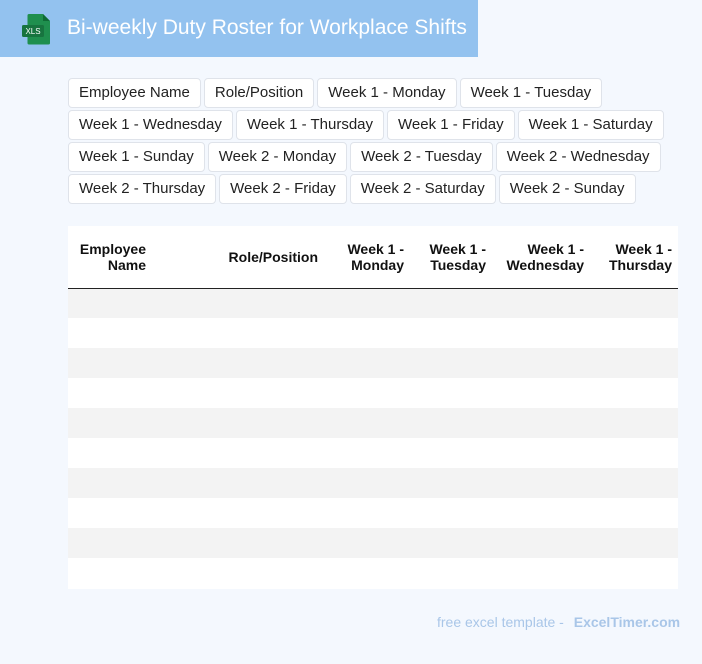 Image resolution: width=702 pixels, height=664 pixels. What do you see at coordinates (578, 157) in the screenshot?
I see `field-chip: Week 2 - Wednesday` at bounding box center [578, 157].